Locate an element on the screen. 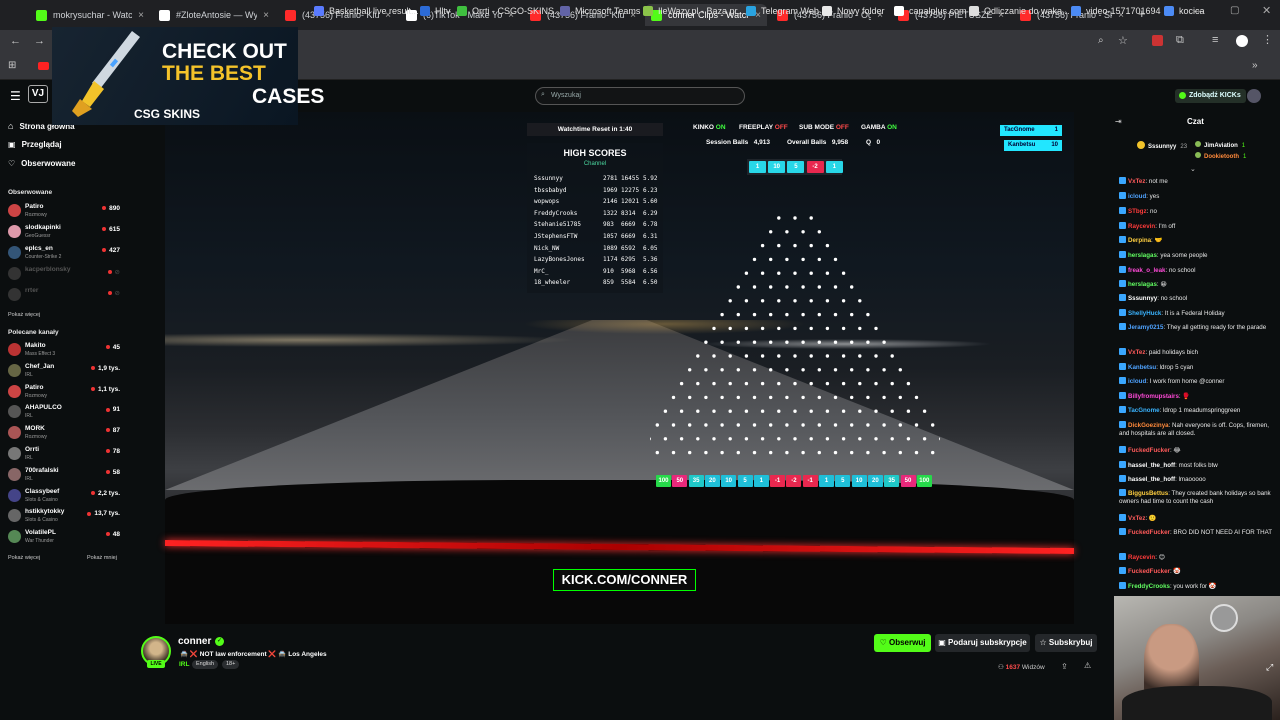 This screenshot has height=720, width=1280. sidebar-channel: Classybeef Slots & Casino 2,2 tys. is located at coordinates (65, 496).